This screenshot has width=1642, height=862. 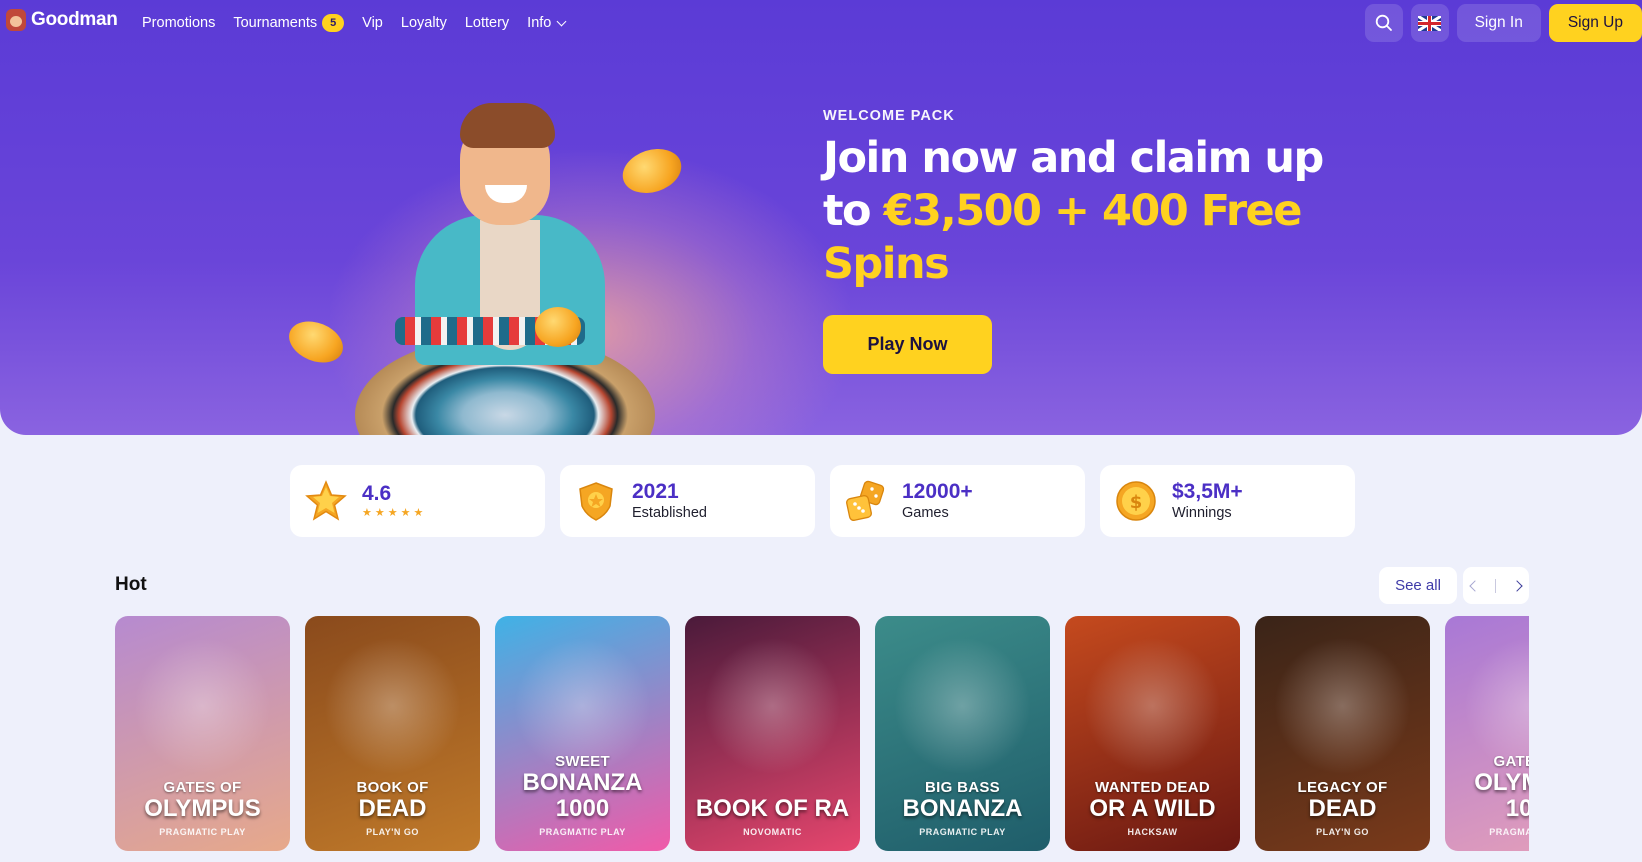 What do you see at coordinates (772, 733) in the screenshot?
I see `game-card: BOOK OF RA NOVOMATIC` at bounding box center [772, 733].